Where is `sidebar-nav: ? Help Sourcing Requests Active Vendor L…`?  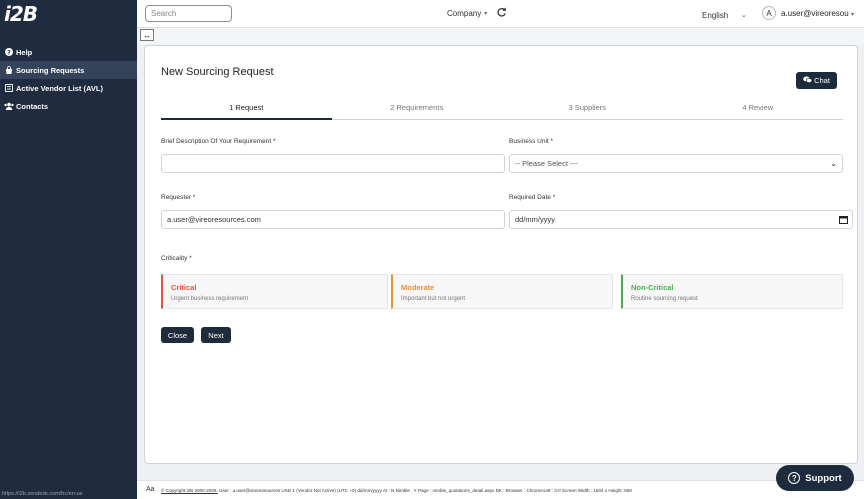 sidebar-nav: ? Help Sourcing Requests Active Vendor L… is located at coordinates (68, 79).